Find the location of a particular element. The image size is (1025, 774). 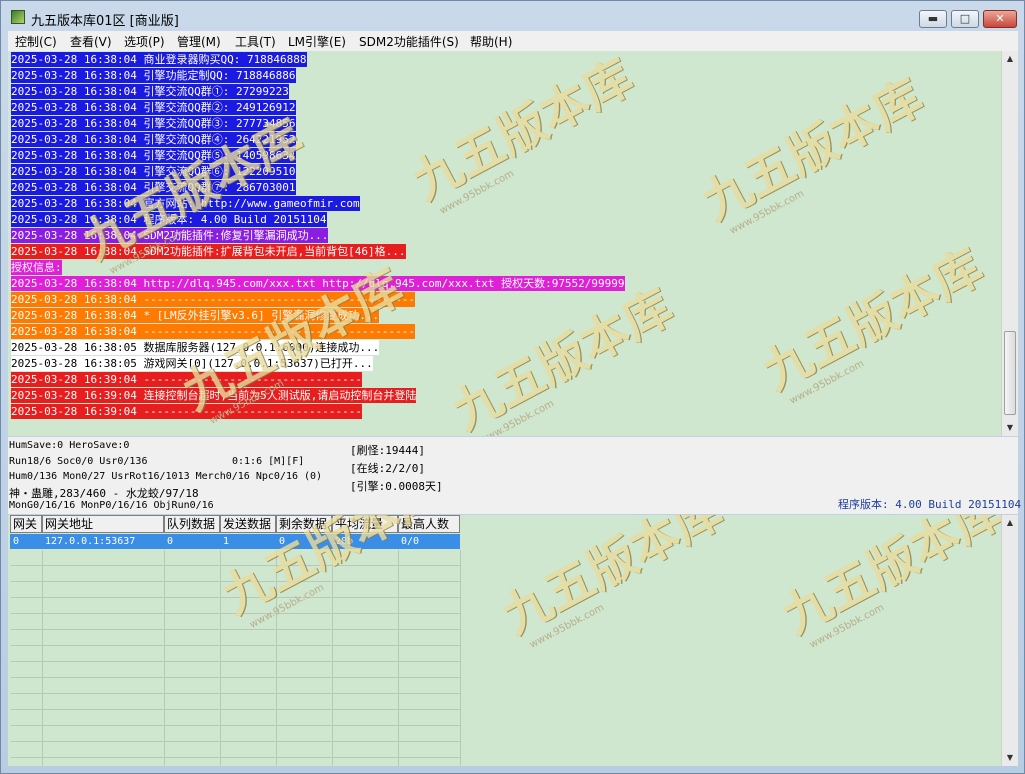

log-line: 2025-03-28 16:38:04 引擎交流QQ群④: 264221952 is located at coordinates (153, 139).